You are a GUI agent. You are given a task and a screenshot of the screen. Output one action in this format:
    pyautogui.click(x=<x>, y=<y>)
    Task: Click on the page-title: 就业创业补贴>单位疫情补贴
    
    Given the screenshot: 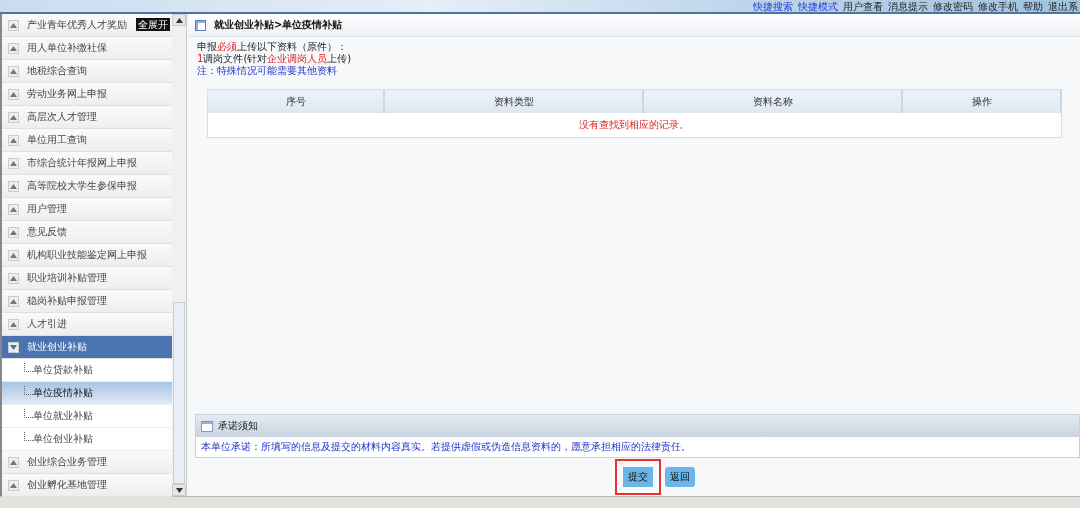 What is the action you would take?
    pyautogui.click(x=278, y=25)
    